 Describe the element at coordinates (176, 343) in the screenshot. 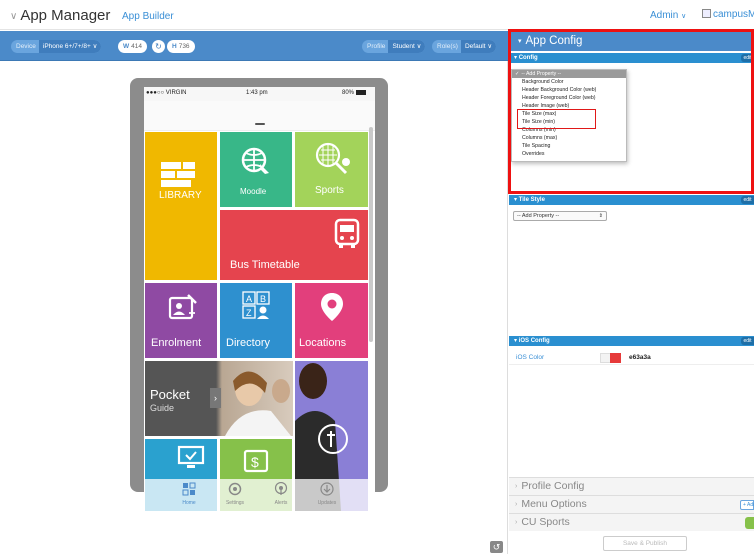

I see `tile-enrolment-label: Enrolment` at that location.